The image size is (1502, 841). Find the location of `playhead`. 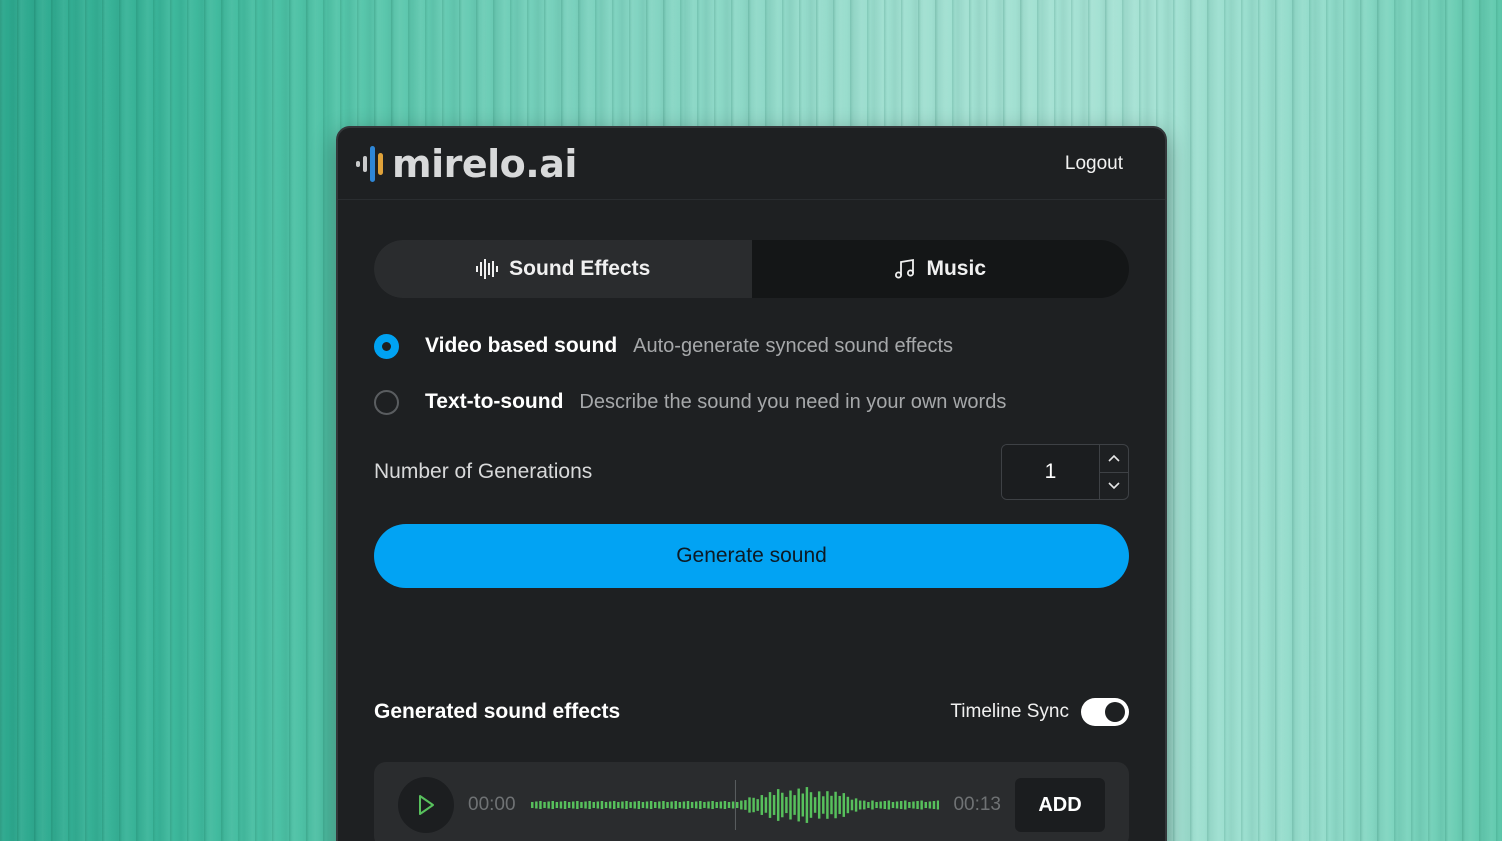

playhead is located at coordinates (735, 805).